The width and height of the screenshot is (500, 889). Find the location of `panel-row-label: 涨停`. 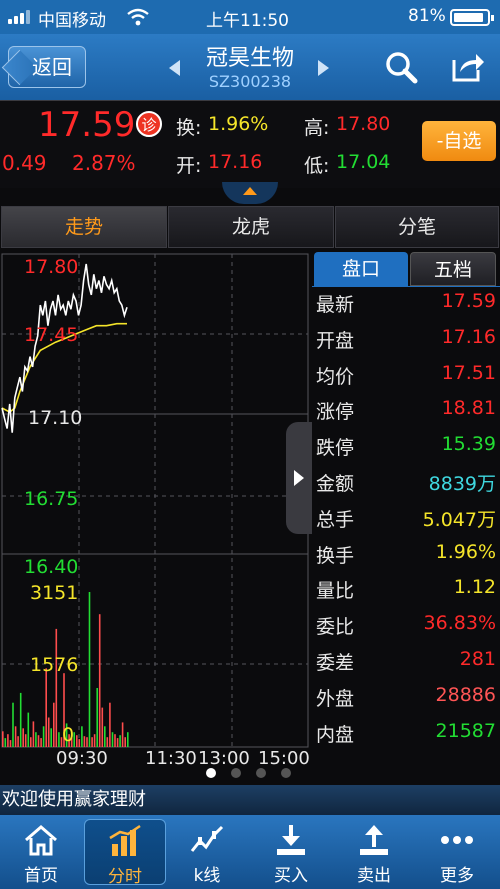

panel-row-label: 涨停 is located at coordinates (335, 412).